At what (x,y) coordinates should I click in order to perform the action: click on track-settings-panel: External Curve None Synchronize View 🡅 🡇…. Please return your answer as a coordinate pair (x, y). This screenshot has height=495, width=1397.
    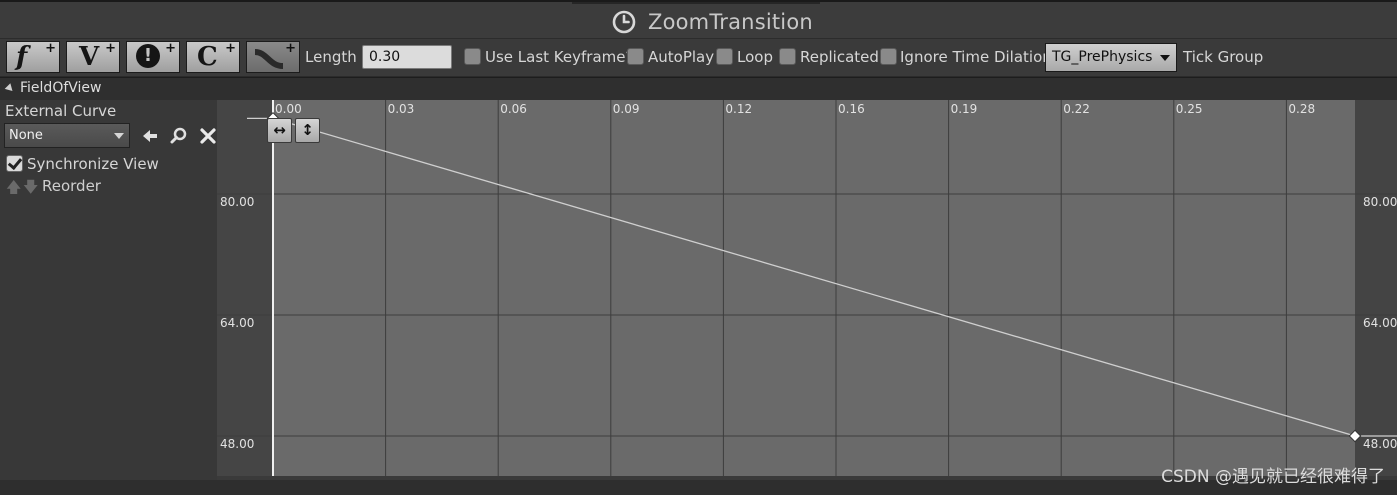
    Looking at the image, I should click on (108, 297).